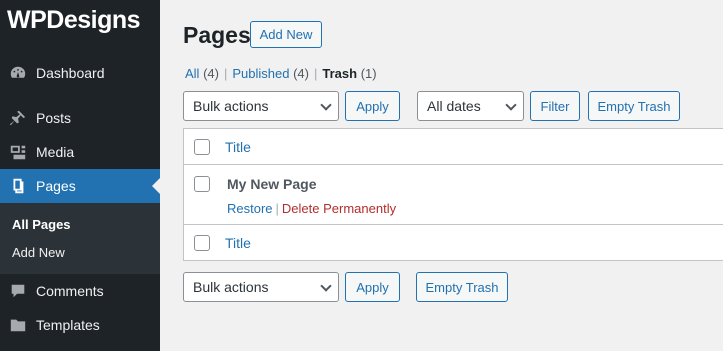  Describe the element at coordinates (270, 73) in the screenshot. I see `filter-published: Published (4)` at that location.